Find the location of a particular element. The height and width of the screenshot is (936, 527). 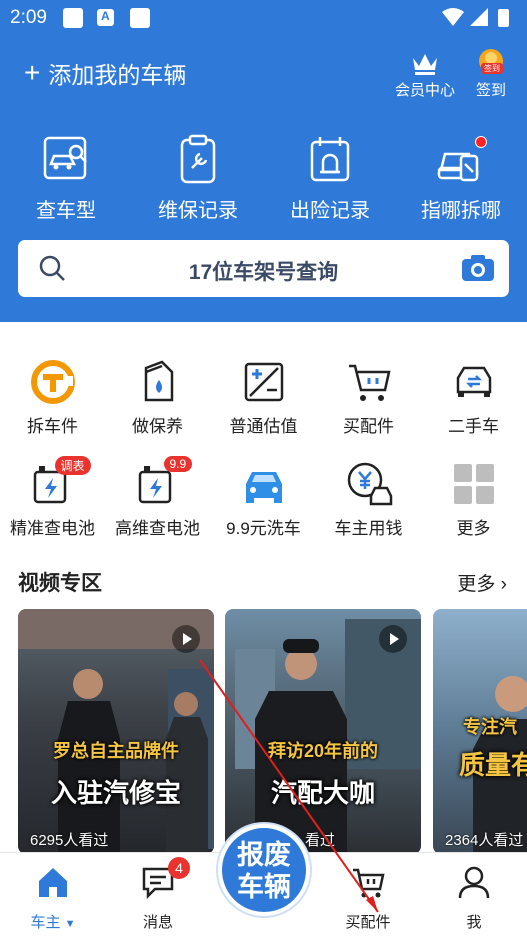

check-in-label: 签到 is located at coordinates (491, 90).